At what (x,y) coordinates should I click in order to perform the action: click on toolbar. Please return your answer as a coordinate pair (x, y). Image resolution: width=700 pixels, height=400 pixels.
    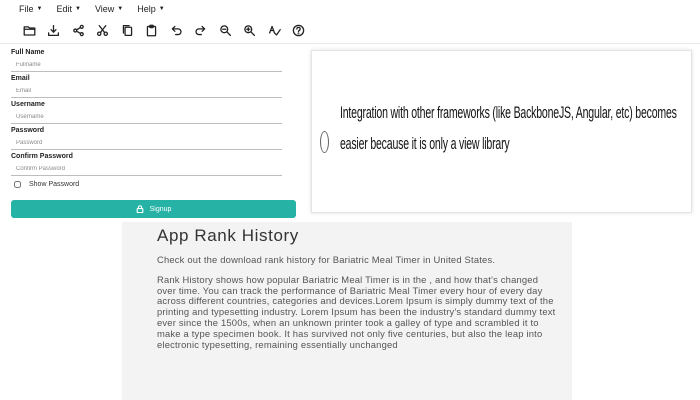
    Looking at the image, I should click on (350, 30).